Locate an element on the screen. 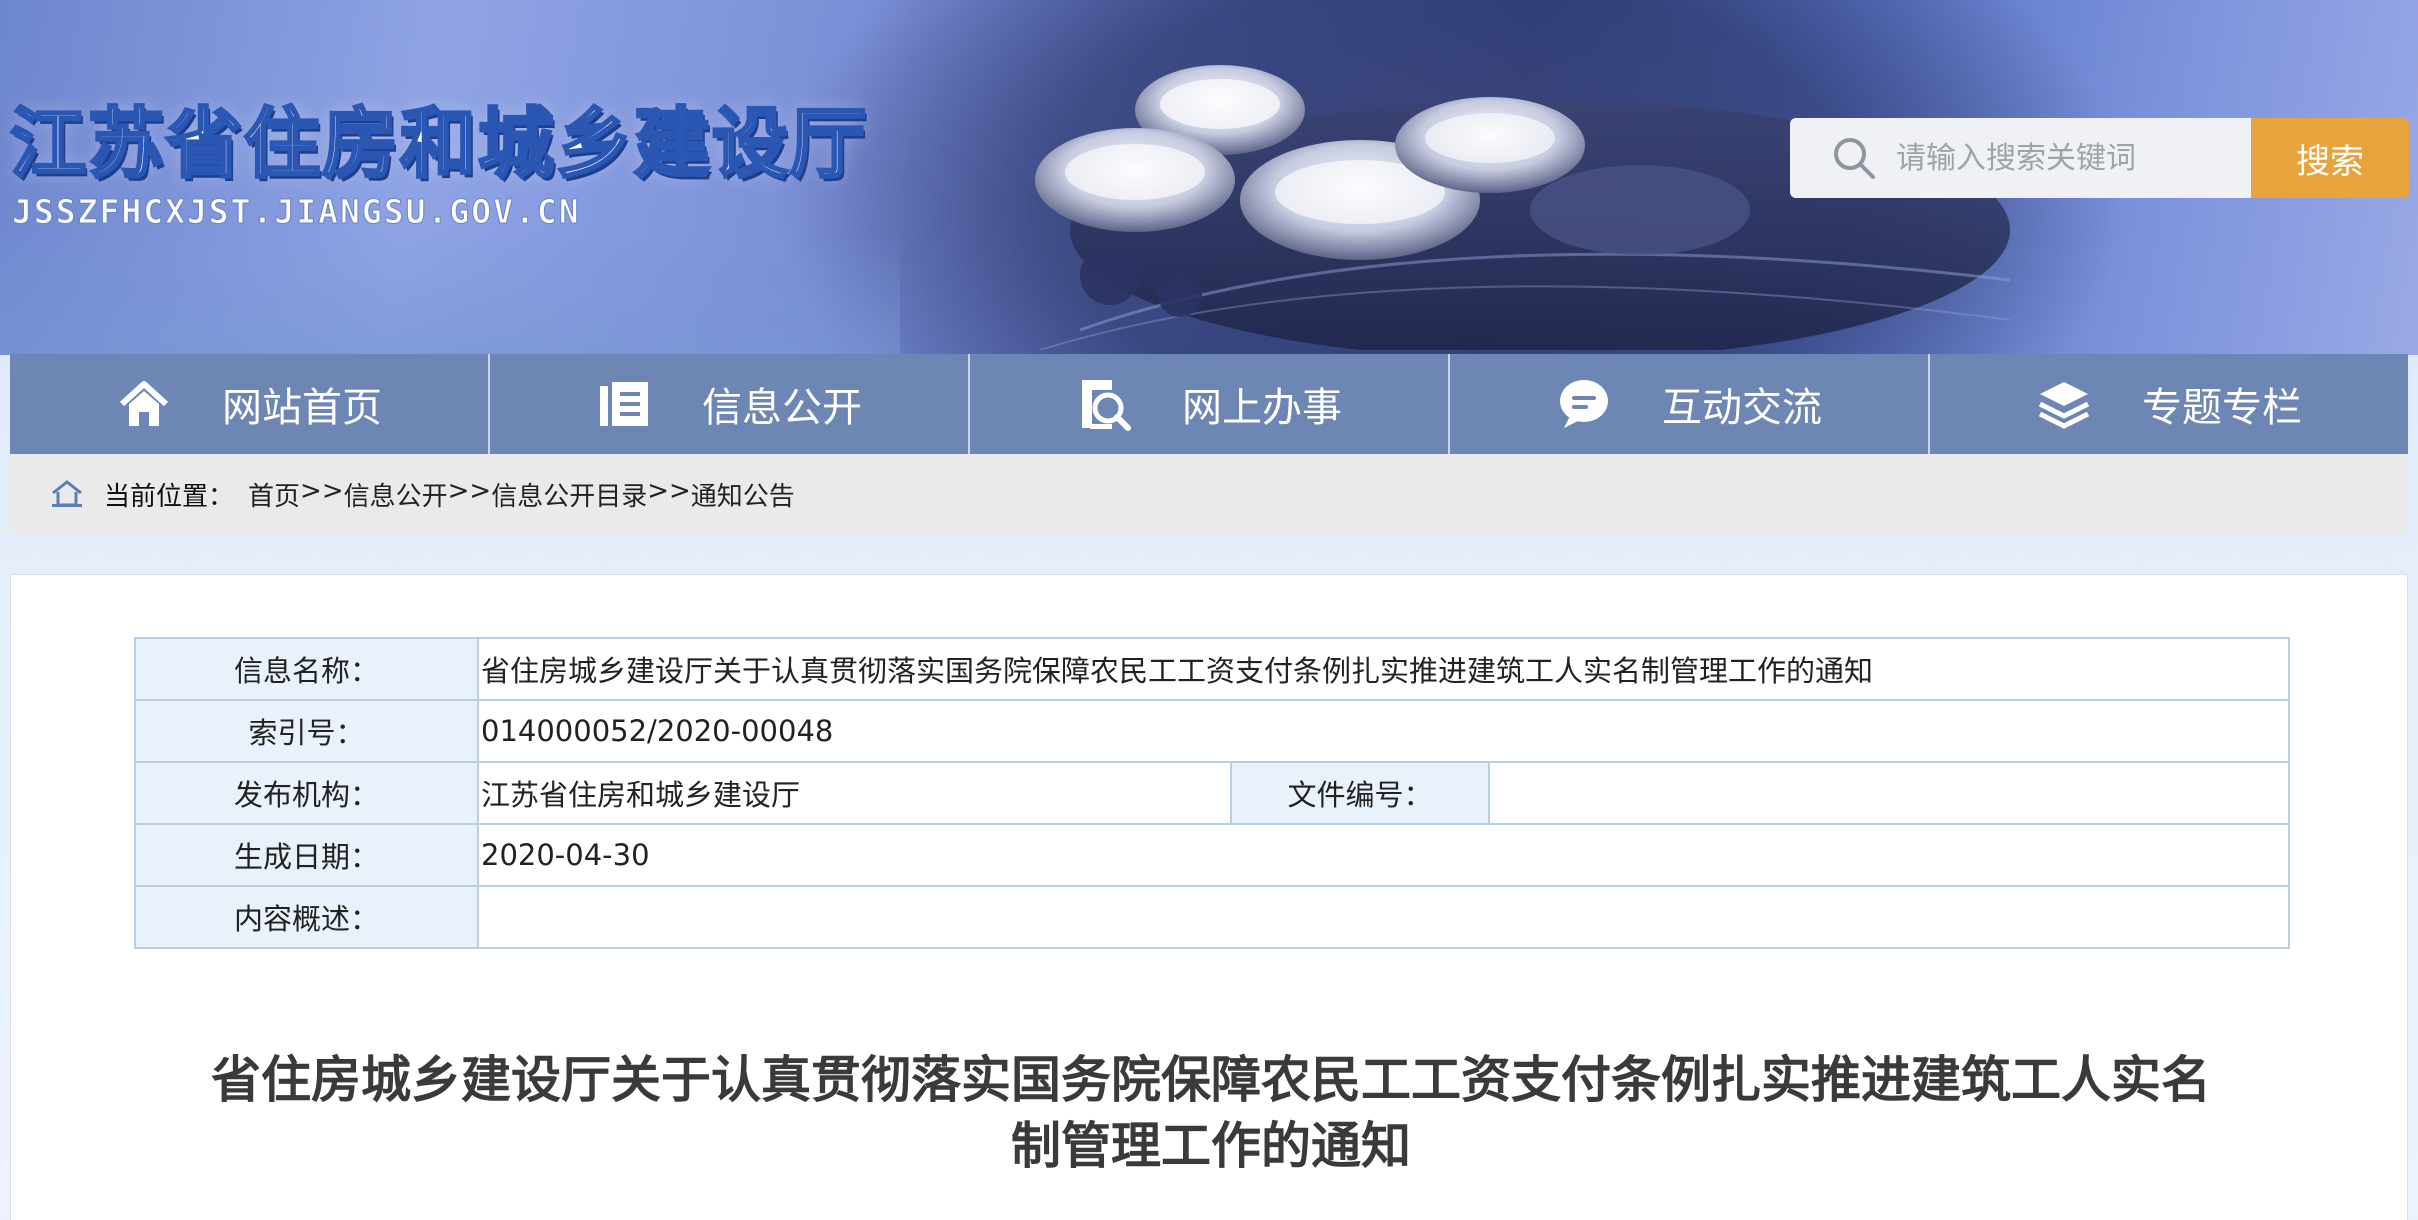  banner-glow is located at coordinates (450, 292).